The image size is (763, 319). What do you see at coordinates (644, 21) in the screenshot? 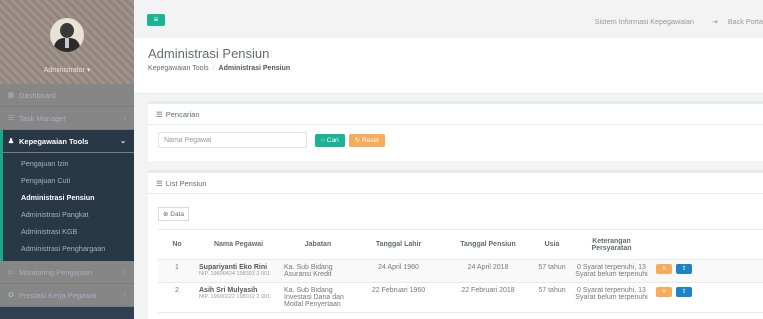
I see `system-title: Sistem Informasi Kepegawaian` at bounding box center [644, 21].